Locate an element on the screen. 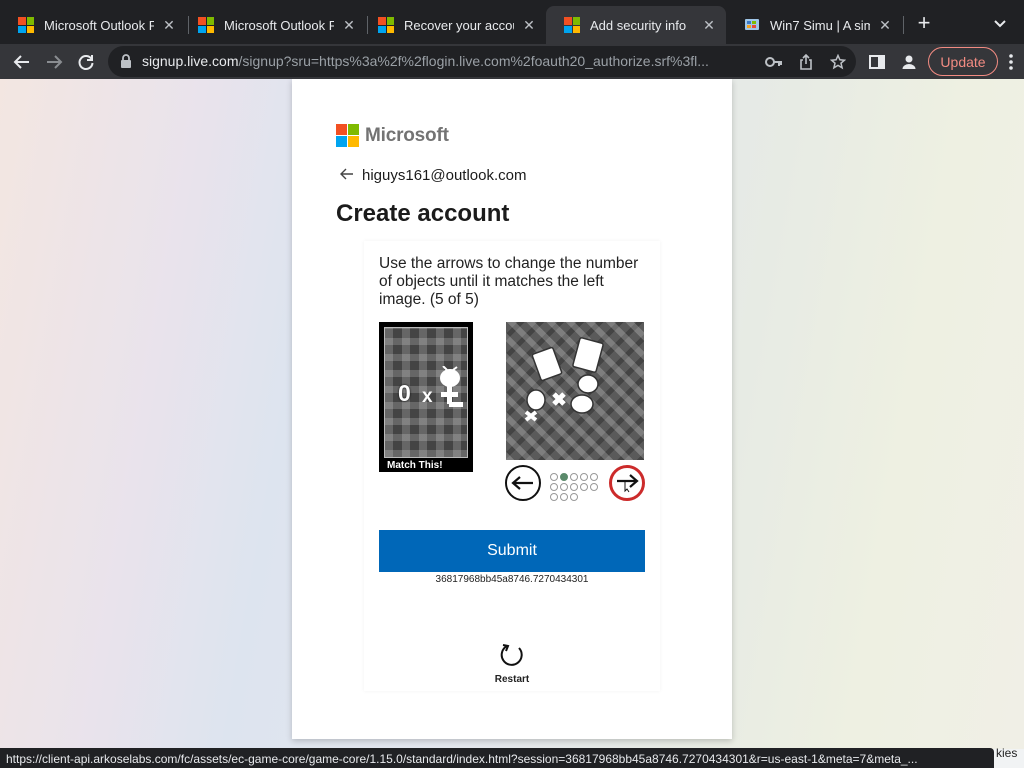 This screenshot has height=768, width=1024. match-reference-image: 0 x Match This! is located at coordinates (426, 397).